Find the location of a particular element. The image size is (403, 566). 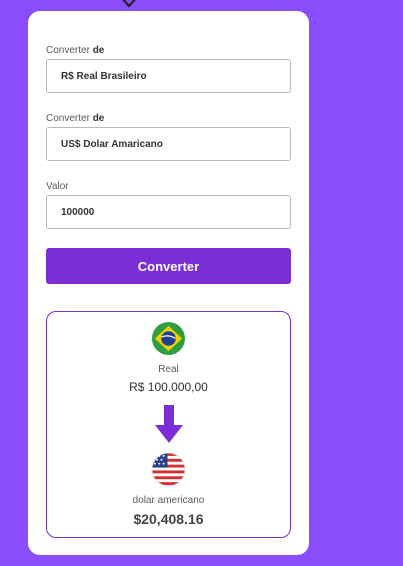

amount-input: 100000 is located at coordinates (168, 212).